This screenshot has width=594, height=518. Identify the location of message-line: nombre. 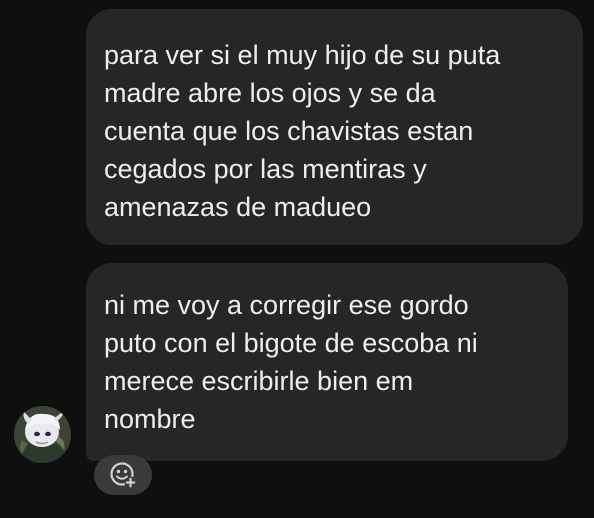
(150, 419).